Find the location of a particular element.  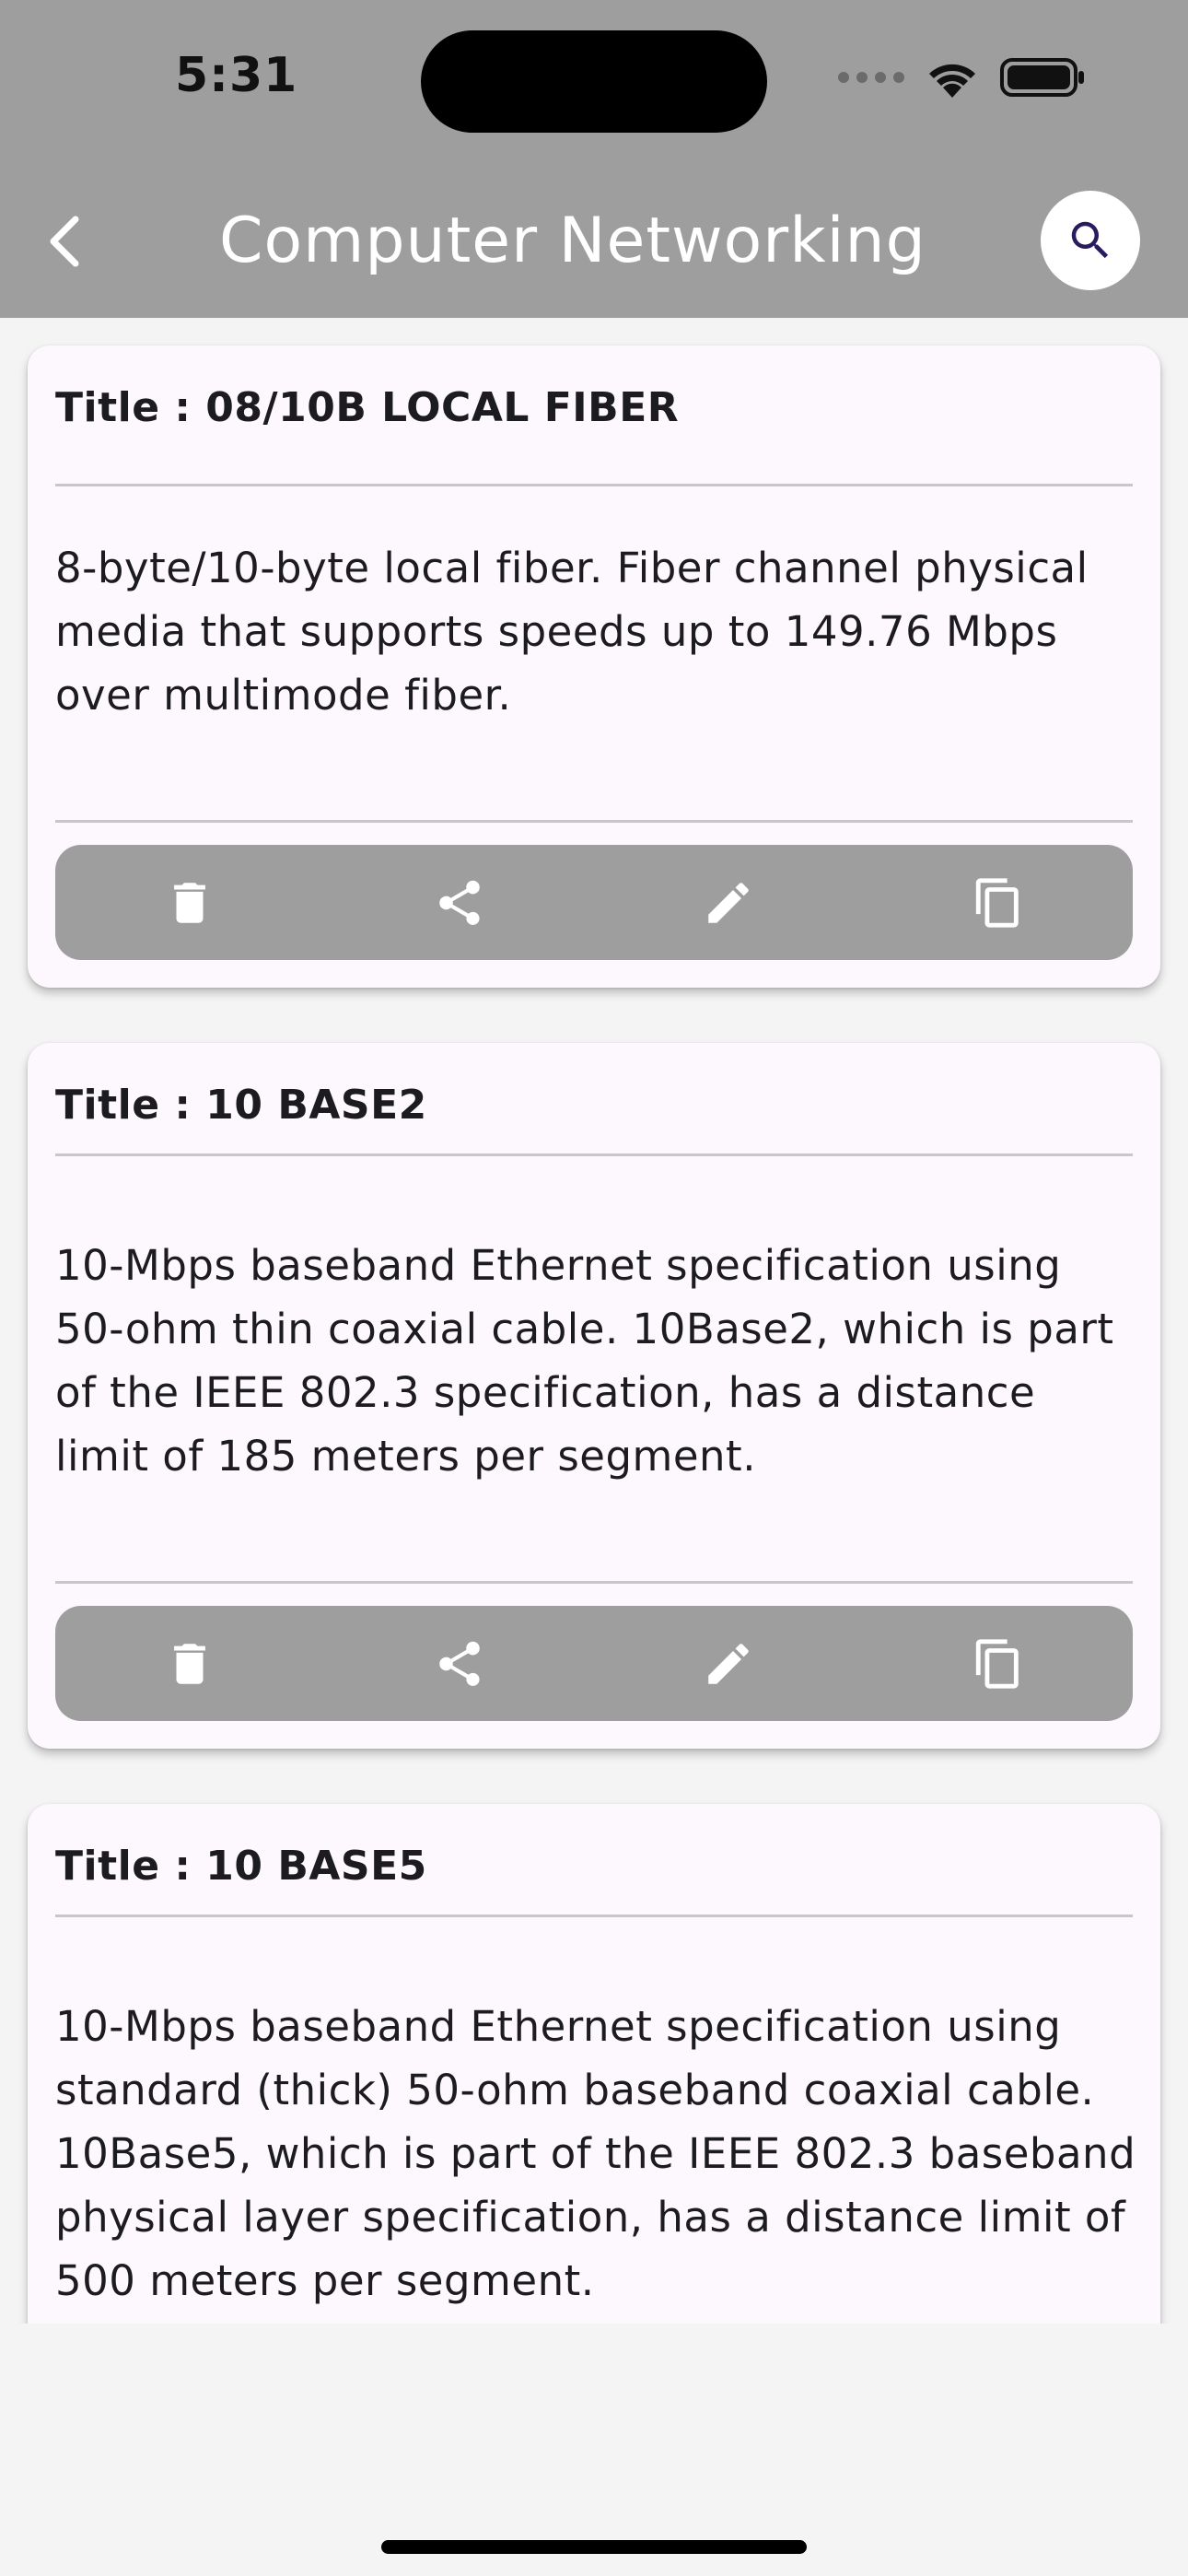

home-indicator is located at coordinates (594, 2547).